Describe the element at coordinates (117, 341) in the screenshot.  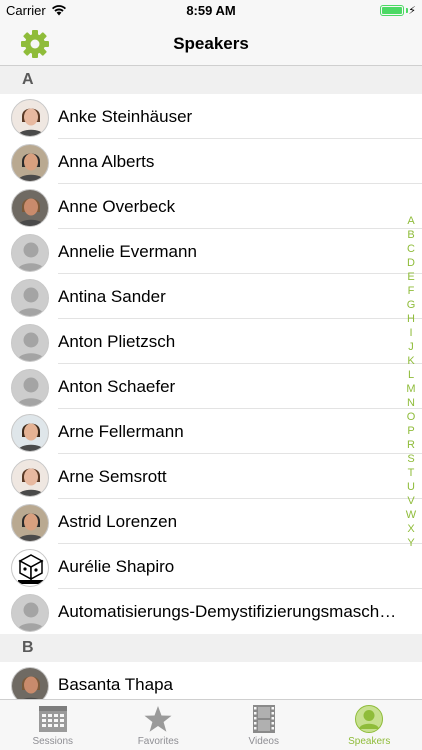
I see `speaker-name: Anton Plietzsch` at that location.